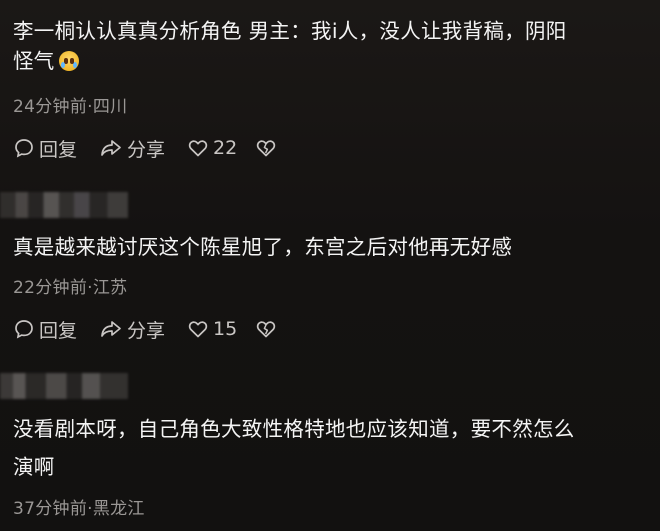 This screenshot has width=660, height=531. I want to click on like-button: 15, so click(212, 329).